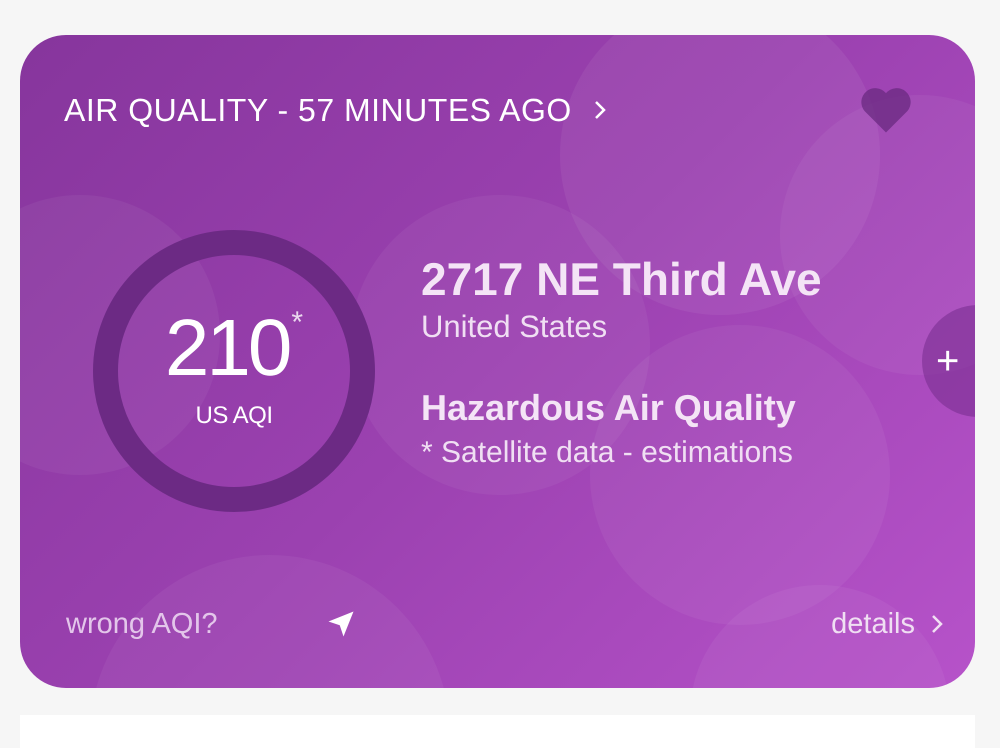 The image size is (1000, 748). What do you see at coordinates (142, 624) in the screenshot?
I see `wrong-aqi-link: wrong AQI?` at bounding box center [142, 624].